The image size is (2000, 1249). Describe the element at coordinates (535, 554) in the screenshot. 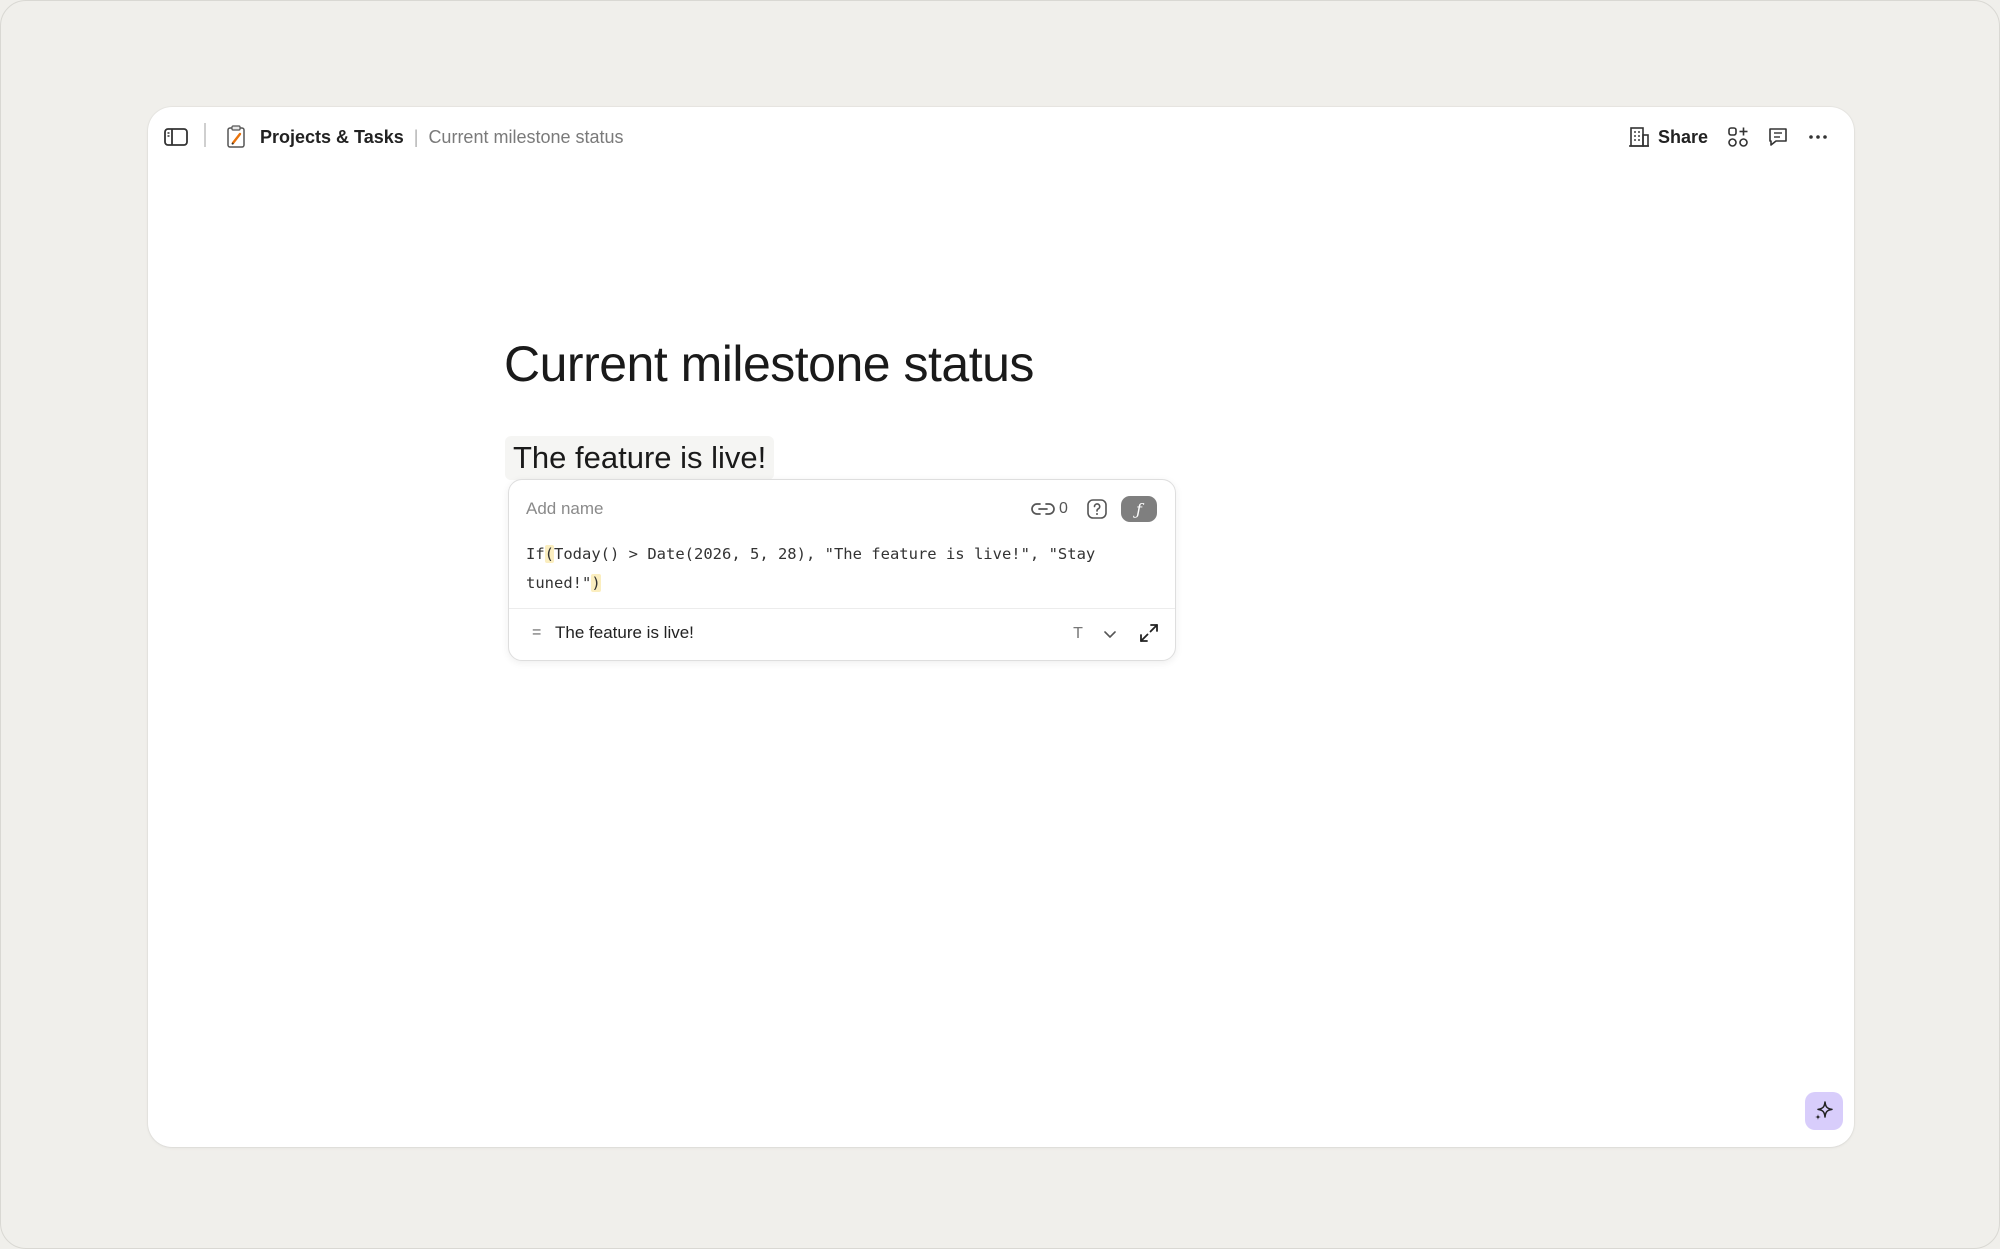

I see `formula-function-name: If` at that location.